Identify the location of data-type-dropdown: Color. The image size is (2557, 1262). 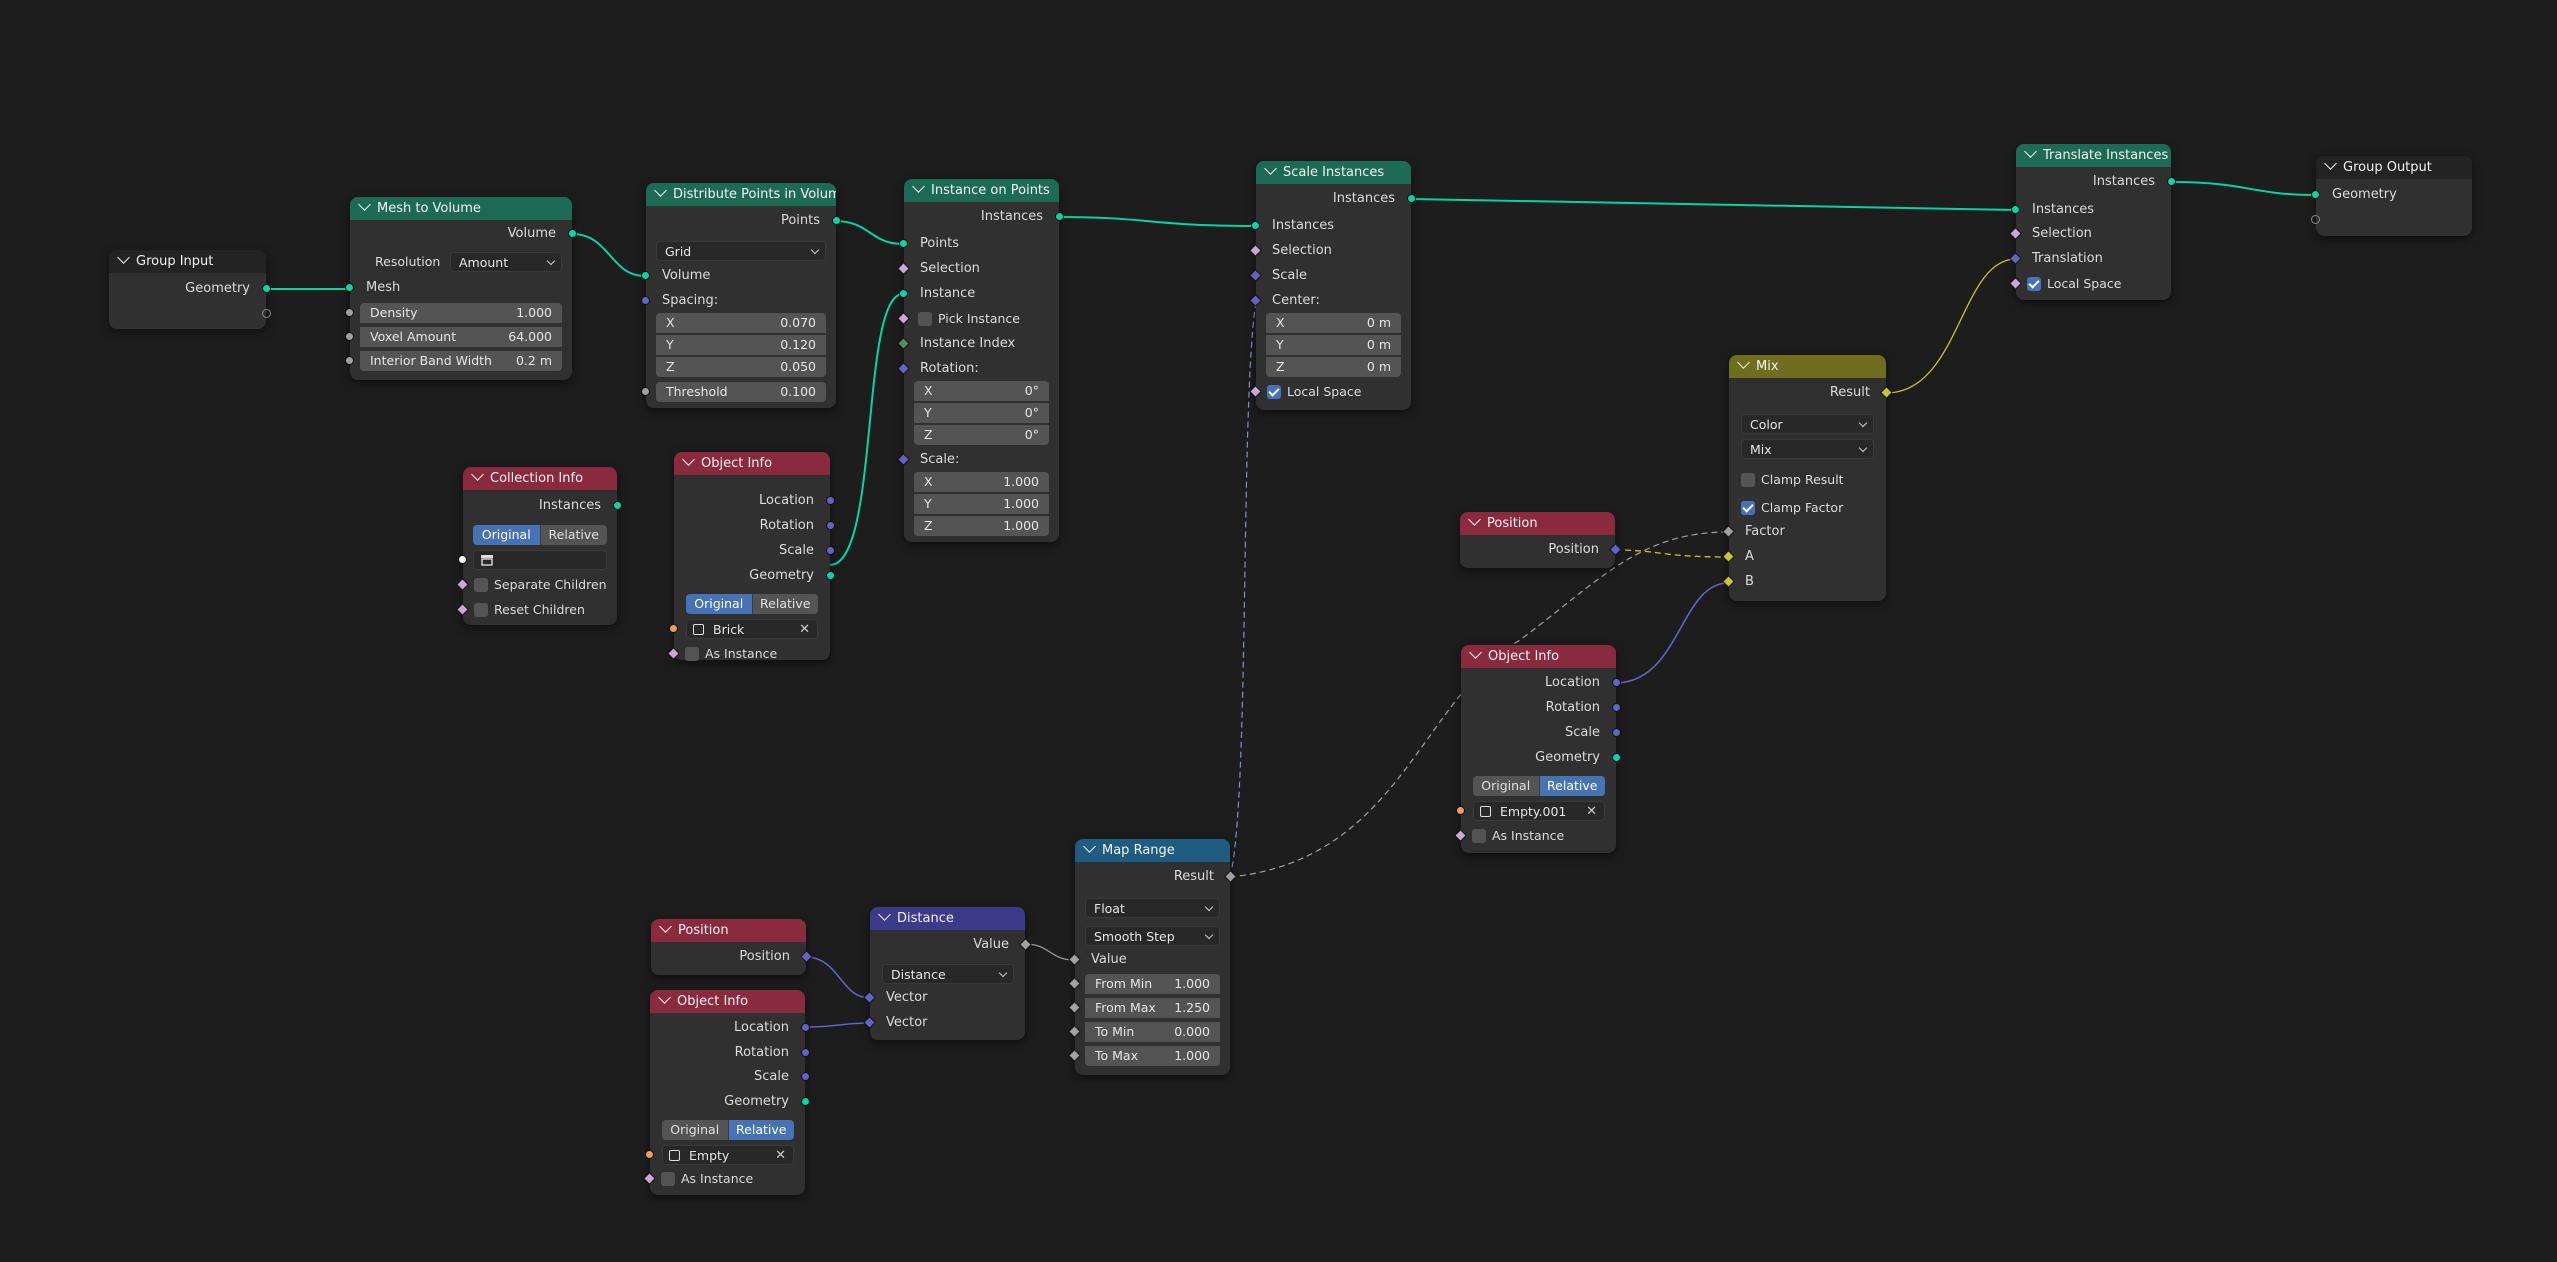
(1807, 424).